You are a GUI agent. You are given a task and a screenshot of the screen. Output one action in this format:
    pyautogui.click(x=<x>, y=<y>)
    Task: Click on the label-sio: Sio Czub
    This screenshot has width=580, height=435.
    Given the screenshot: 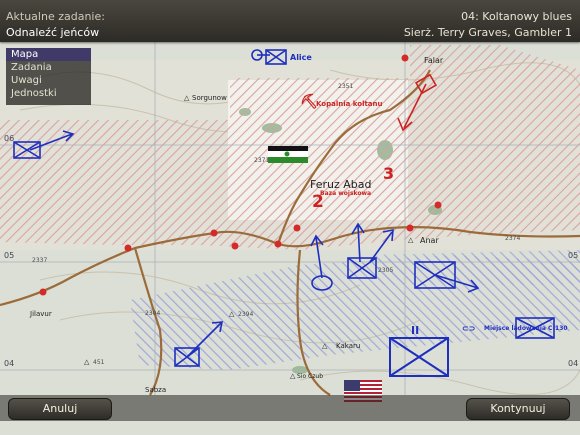 What is the action you would take?
    pyautogui.click(x=310, y=376)
    